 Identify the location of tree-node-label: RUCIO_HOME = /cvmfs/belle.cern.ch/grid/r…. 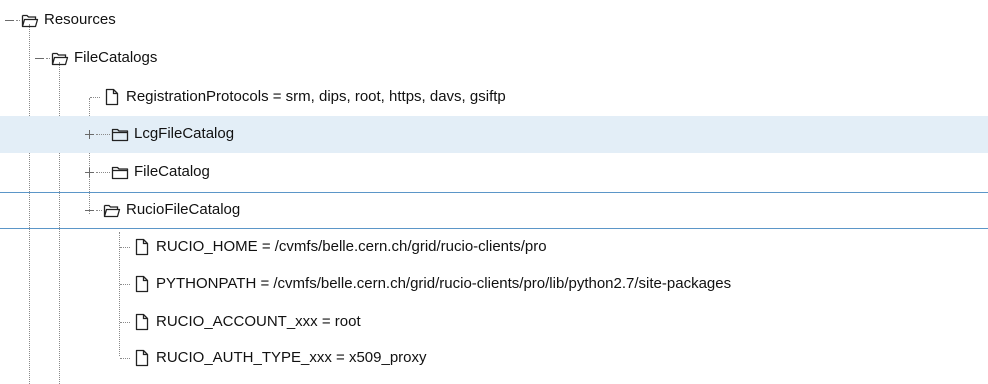
(351, 246).